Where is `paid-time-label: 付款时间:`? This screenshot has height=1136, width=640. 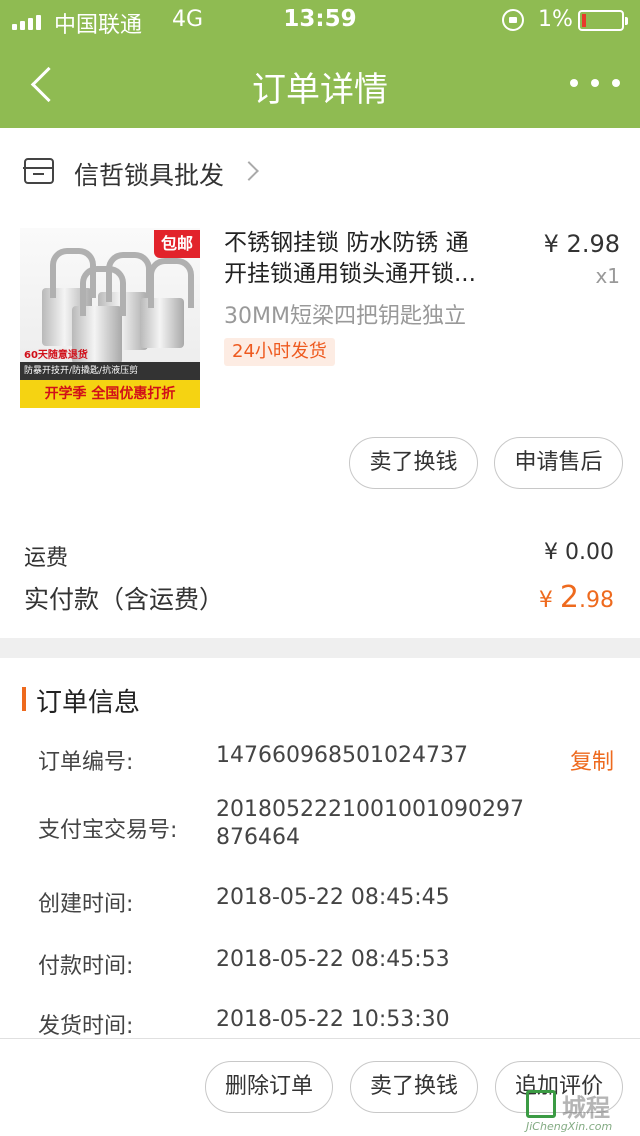
paid-time-label: 付款时间: is located at coordinates (86, 966).